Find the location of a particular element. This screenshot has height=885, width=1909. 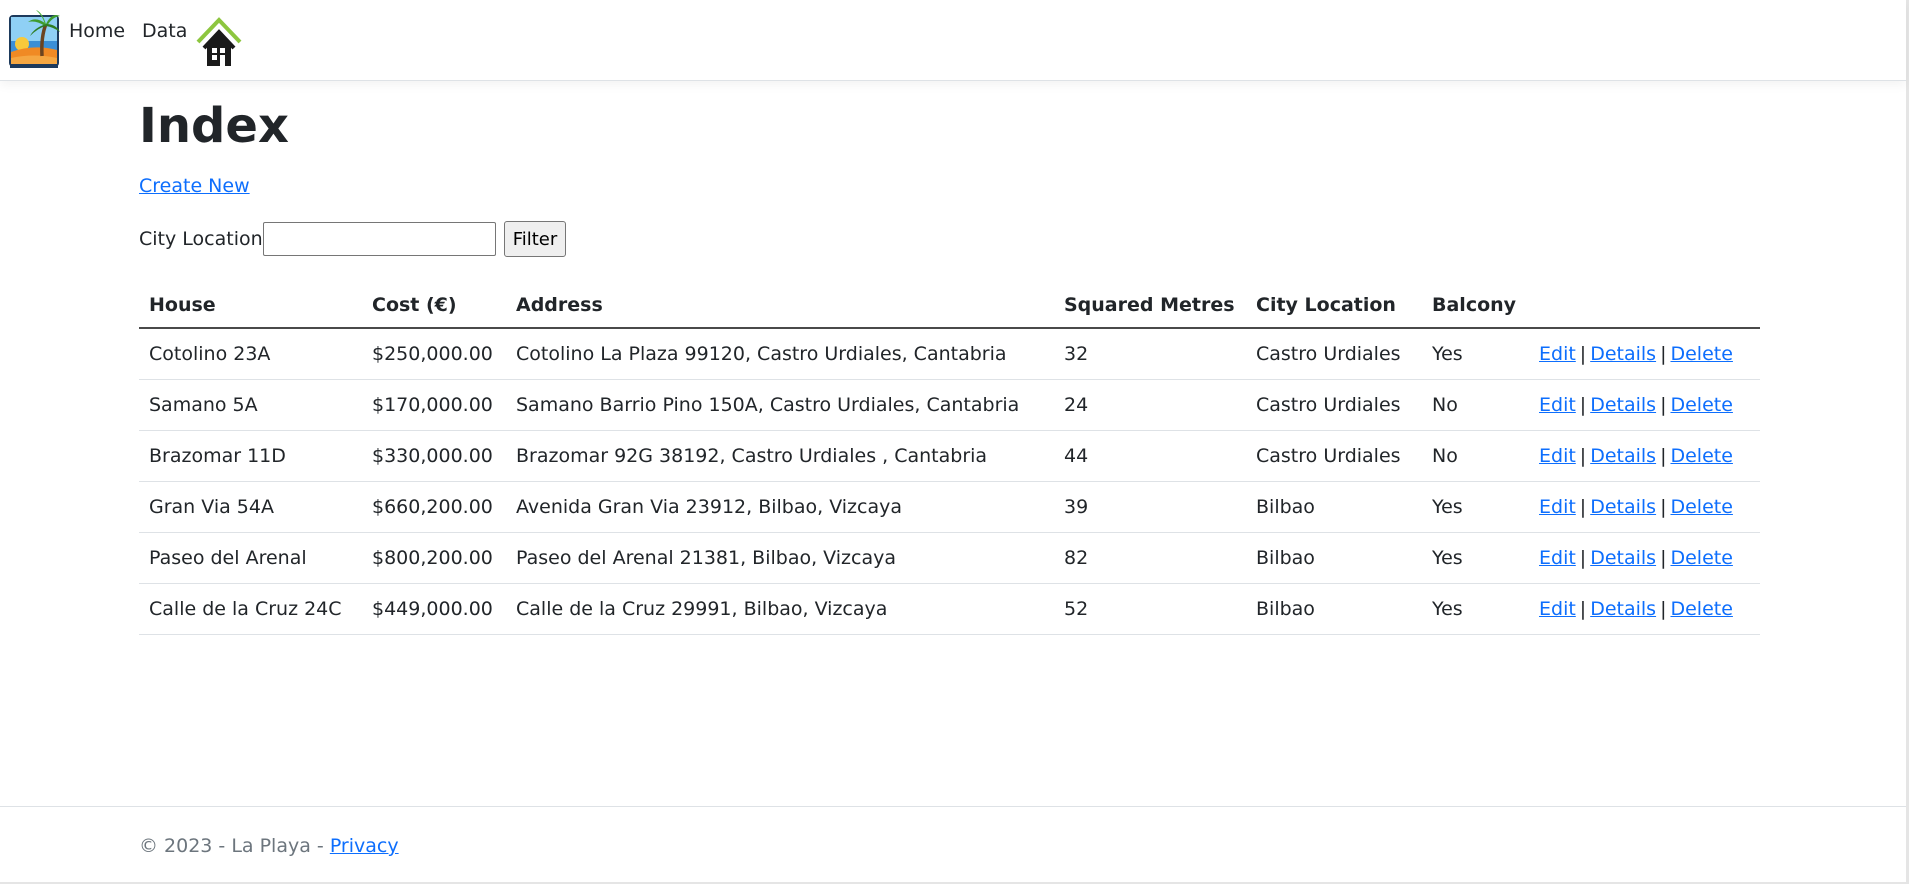

header-address: Address is located at coordinates (780, 306).